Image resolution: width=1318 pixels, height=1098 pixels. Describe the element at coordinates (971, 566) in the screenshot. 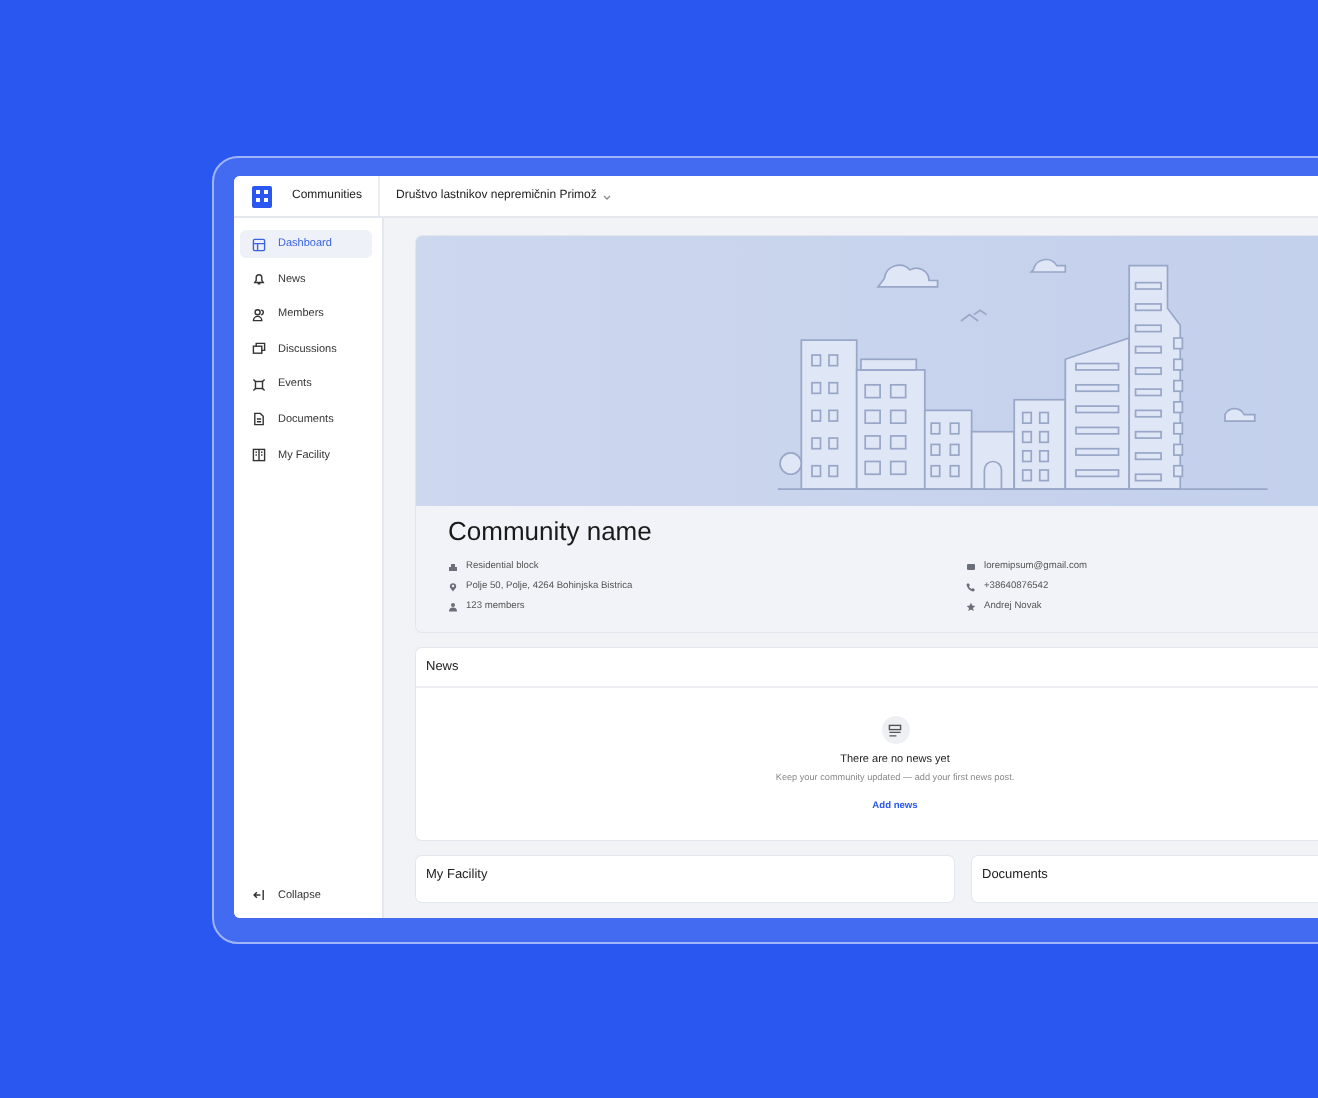

I see `mail-icon` at that location.